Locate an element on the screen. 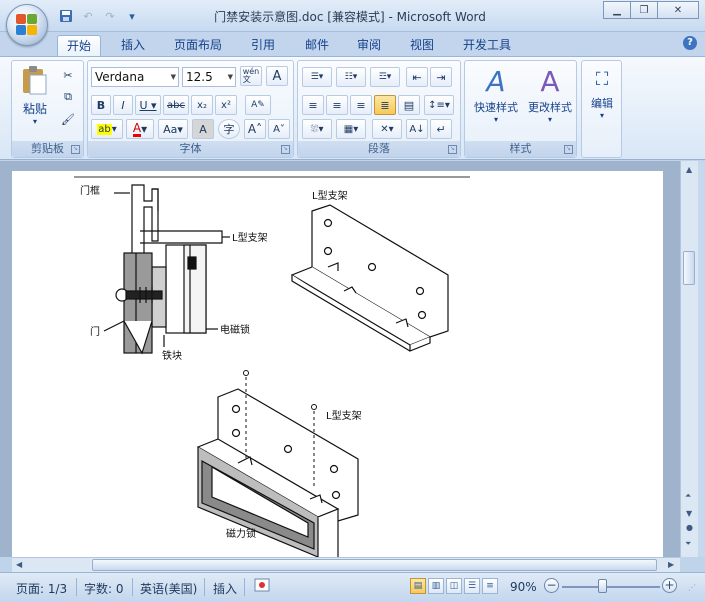 The image size is (705, 602). shading-button: ⛆▾ is located at coordinates (317, 129).